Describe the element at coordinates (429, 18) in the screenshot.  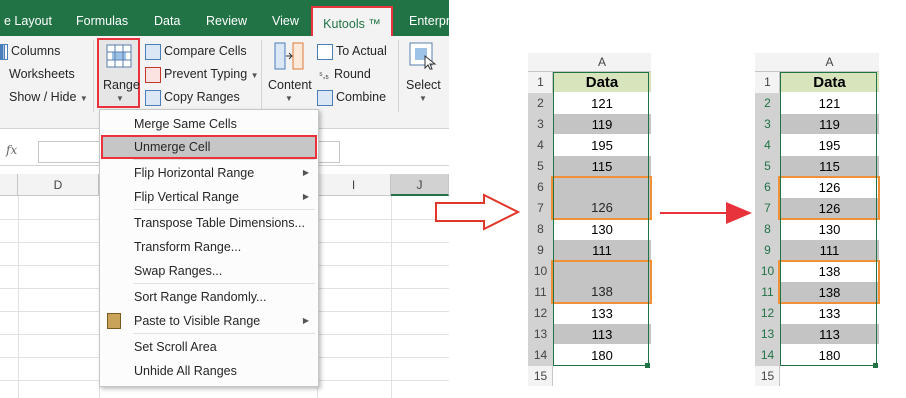
I see `tab-enterprise: Enterpri` at that location.